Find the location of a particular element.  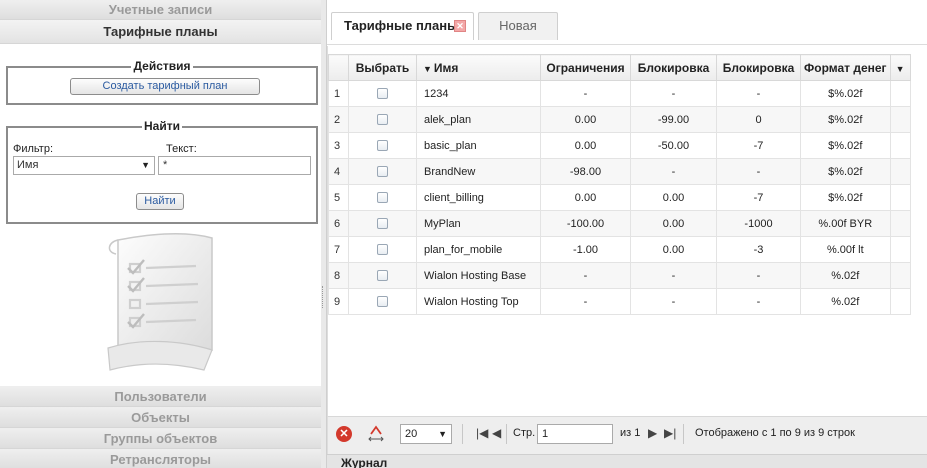

table-row: 8 Wialon Hosting Base - - - %.02f is located at coordinates (619, 275).